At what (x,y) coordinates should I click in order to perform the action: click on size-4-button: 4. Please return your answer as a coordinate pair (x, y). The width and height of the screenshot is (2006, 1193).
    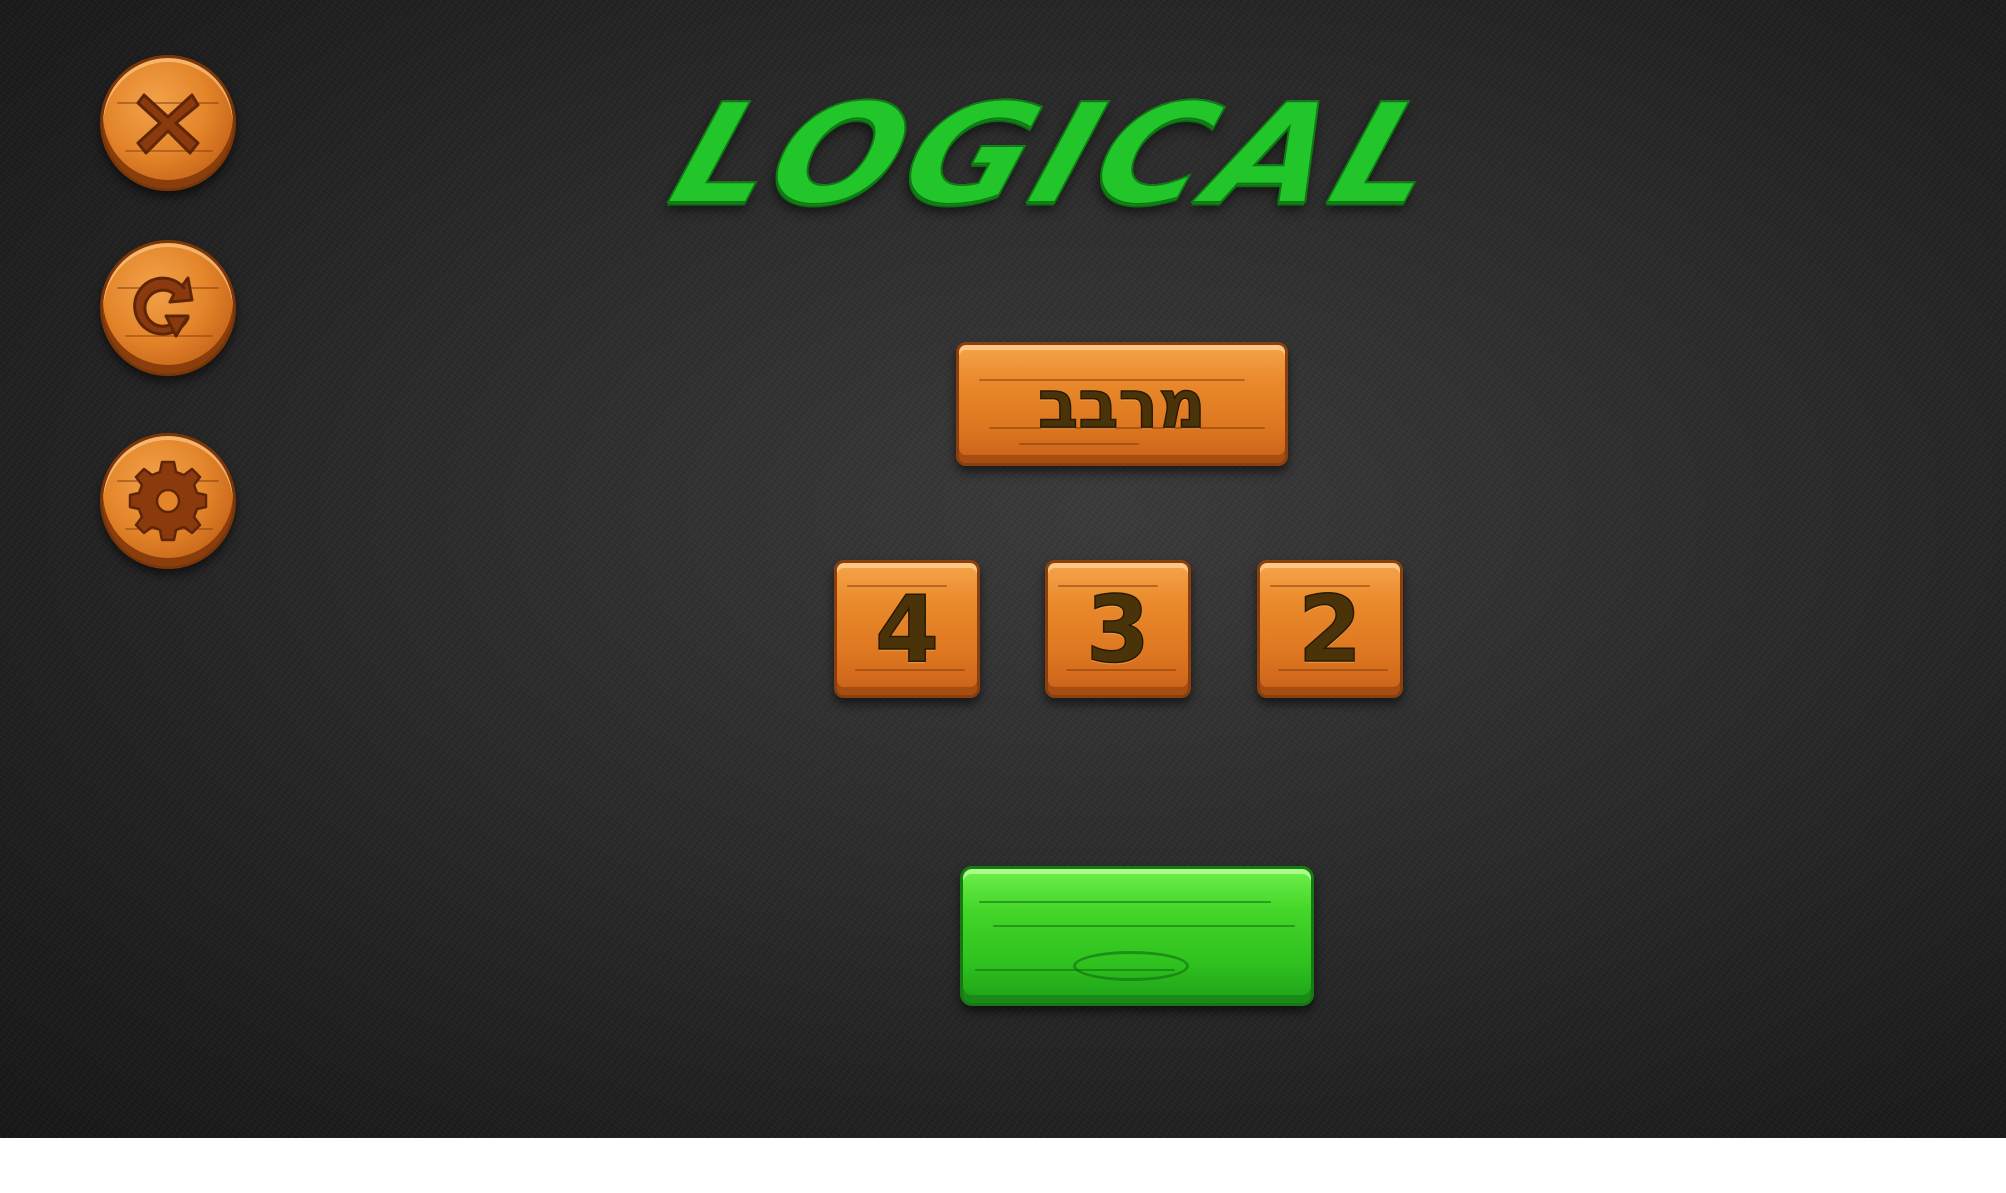
    Looking at the image, I should click on (907, 629).